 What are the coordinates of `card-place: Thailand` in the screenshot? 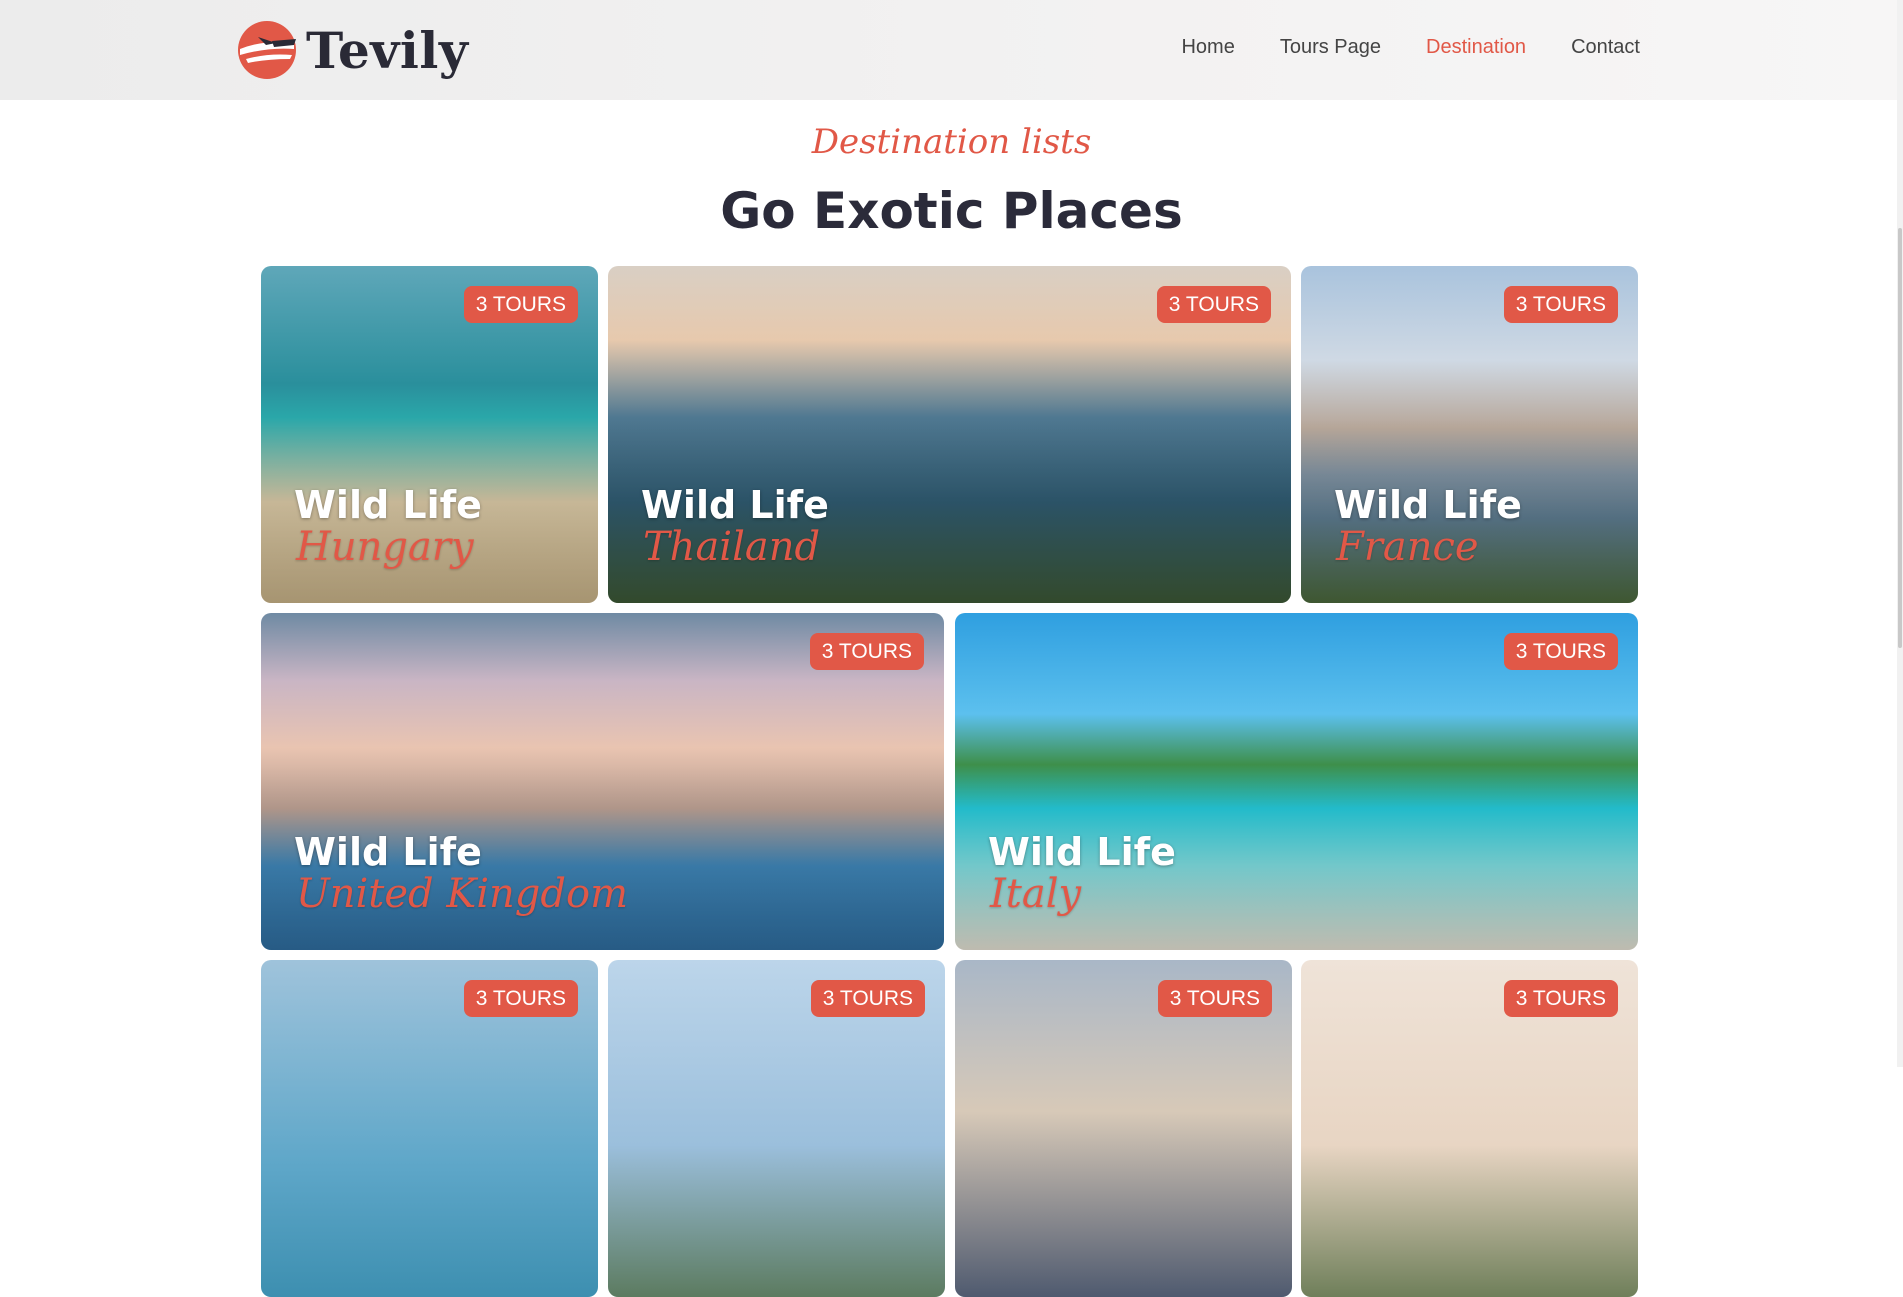 It's located at (732, 547).